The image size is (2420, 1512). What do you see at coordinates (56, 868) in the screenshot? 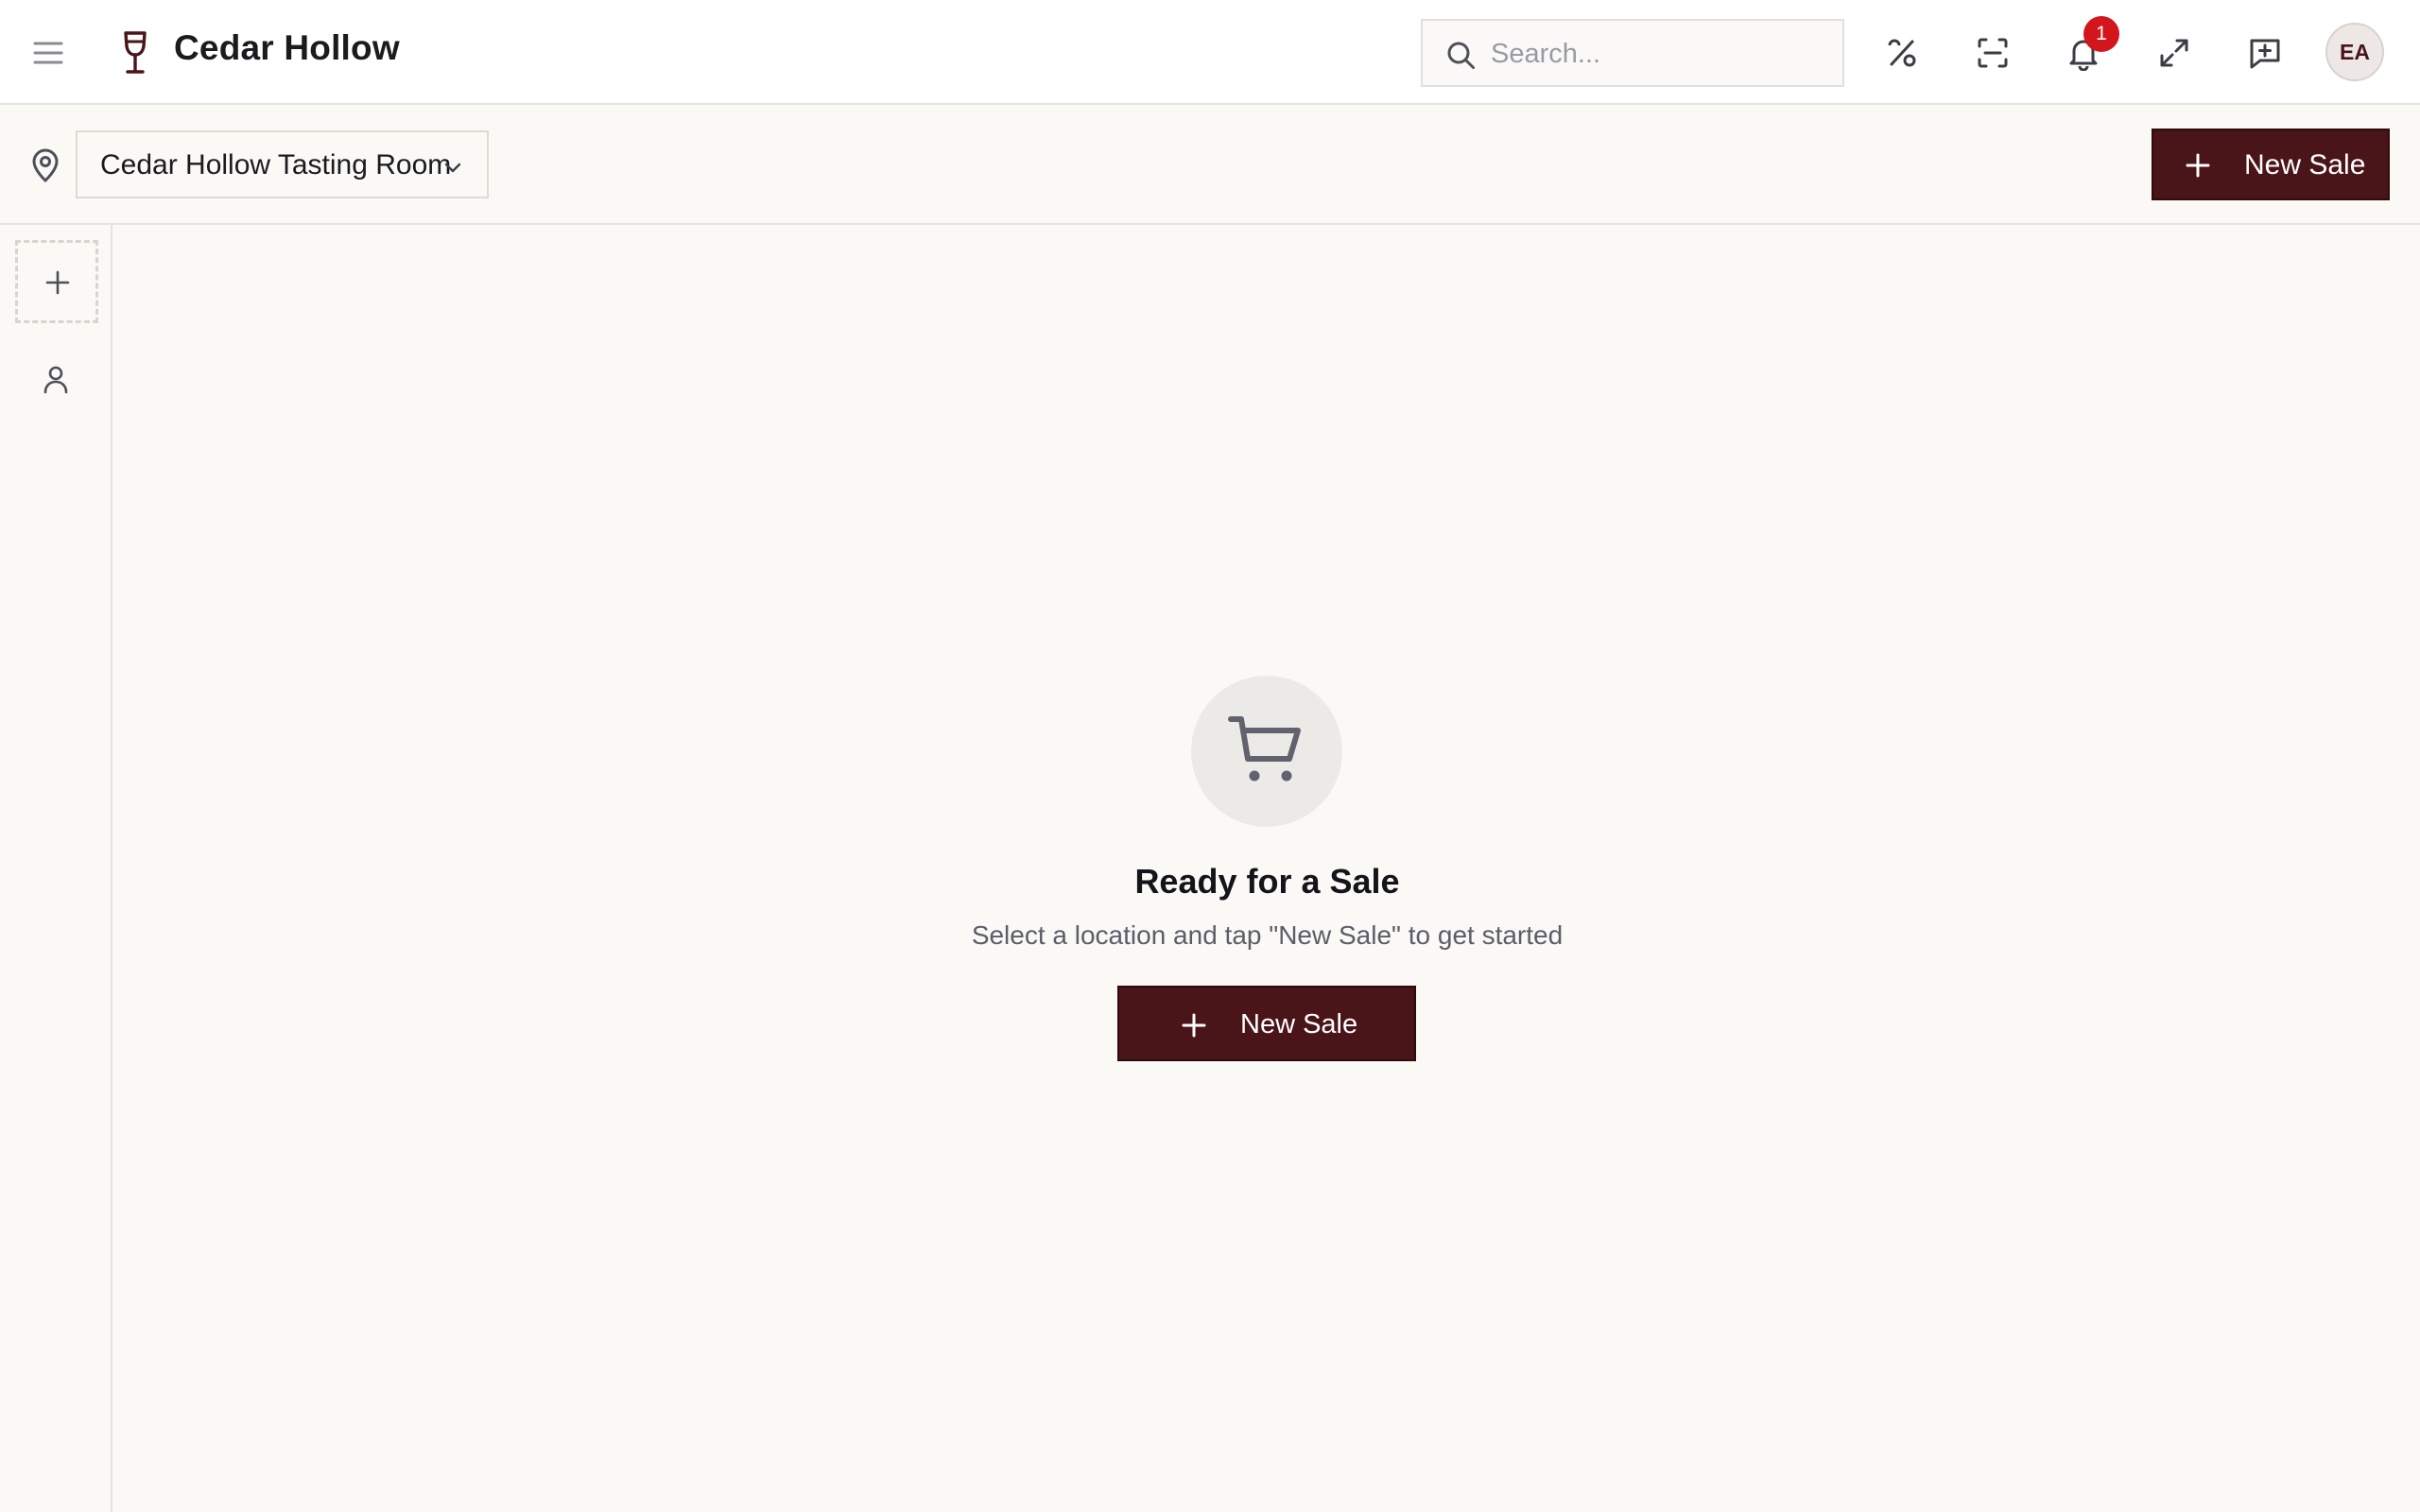
I see `sale-tabs-rail` at bounding box center [56, 868].